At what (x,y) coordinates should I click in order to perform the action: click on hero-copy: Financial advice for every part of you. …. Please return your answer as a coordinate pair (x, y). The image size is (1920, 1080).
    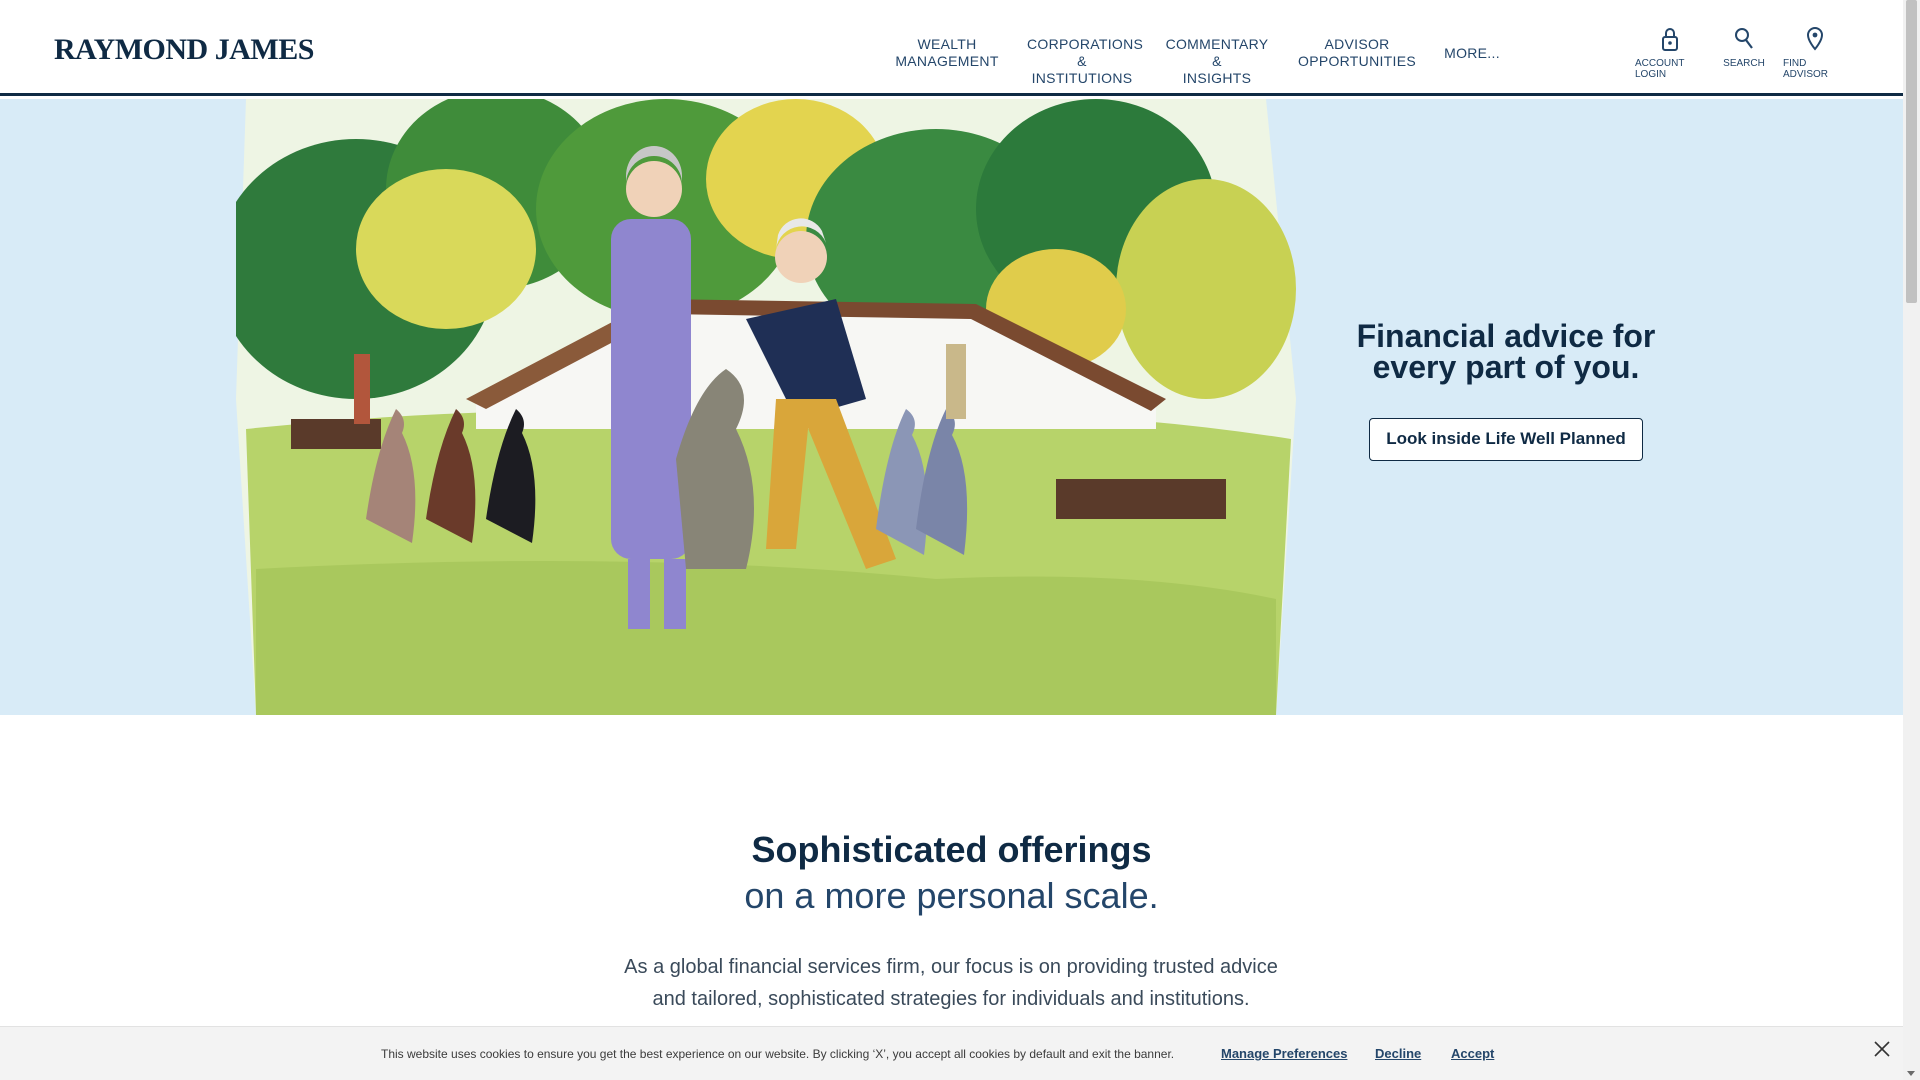
    Looking at the image, I should click on (1506, 389).